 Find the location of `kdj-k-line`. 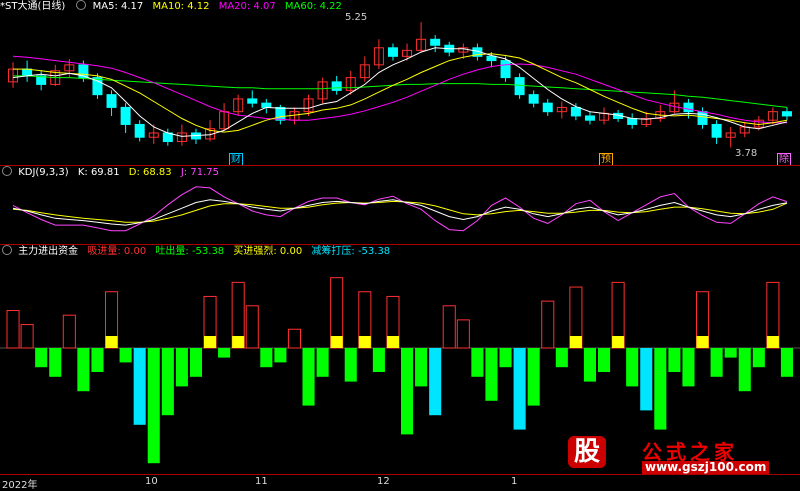

kdj-k-line is located at coordinates (400, 212).